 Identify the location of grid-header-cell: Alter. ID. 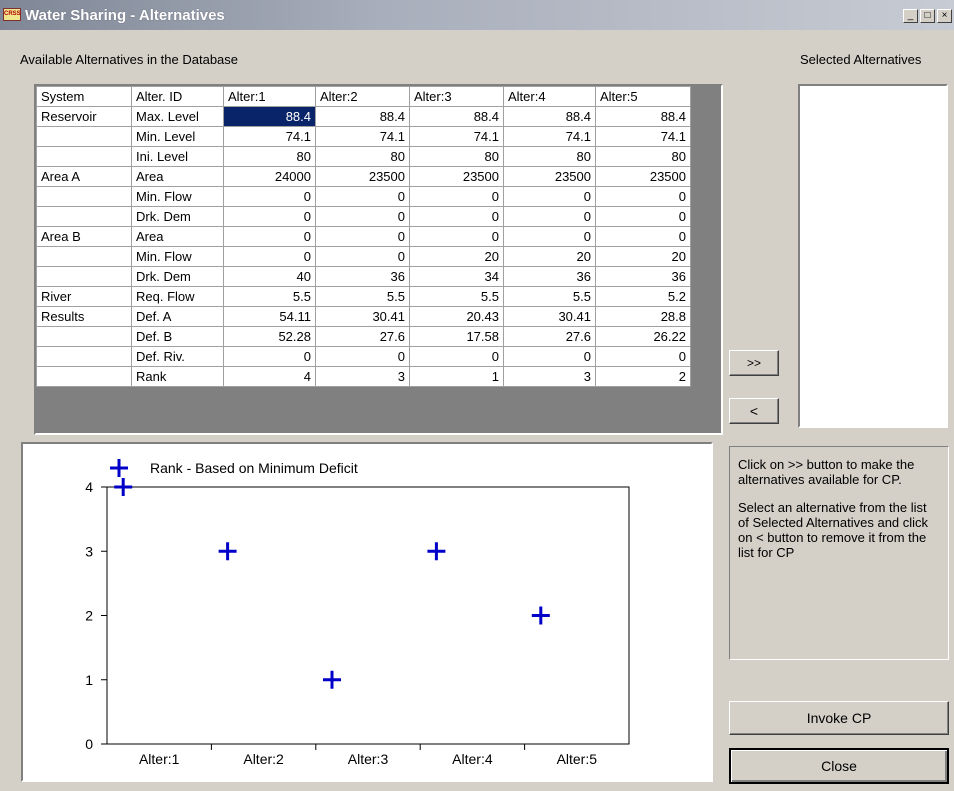
(177, 96).